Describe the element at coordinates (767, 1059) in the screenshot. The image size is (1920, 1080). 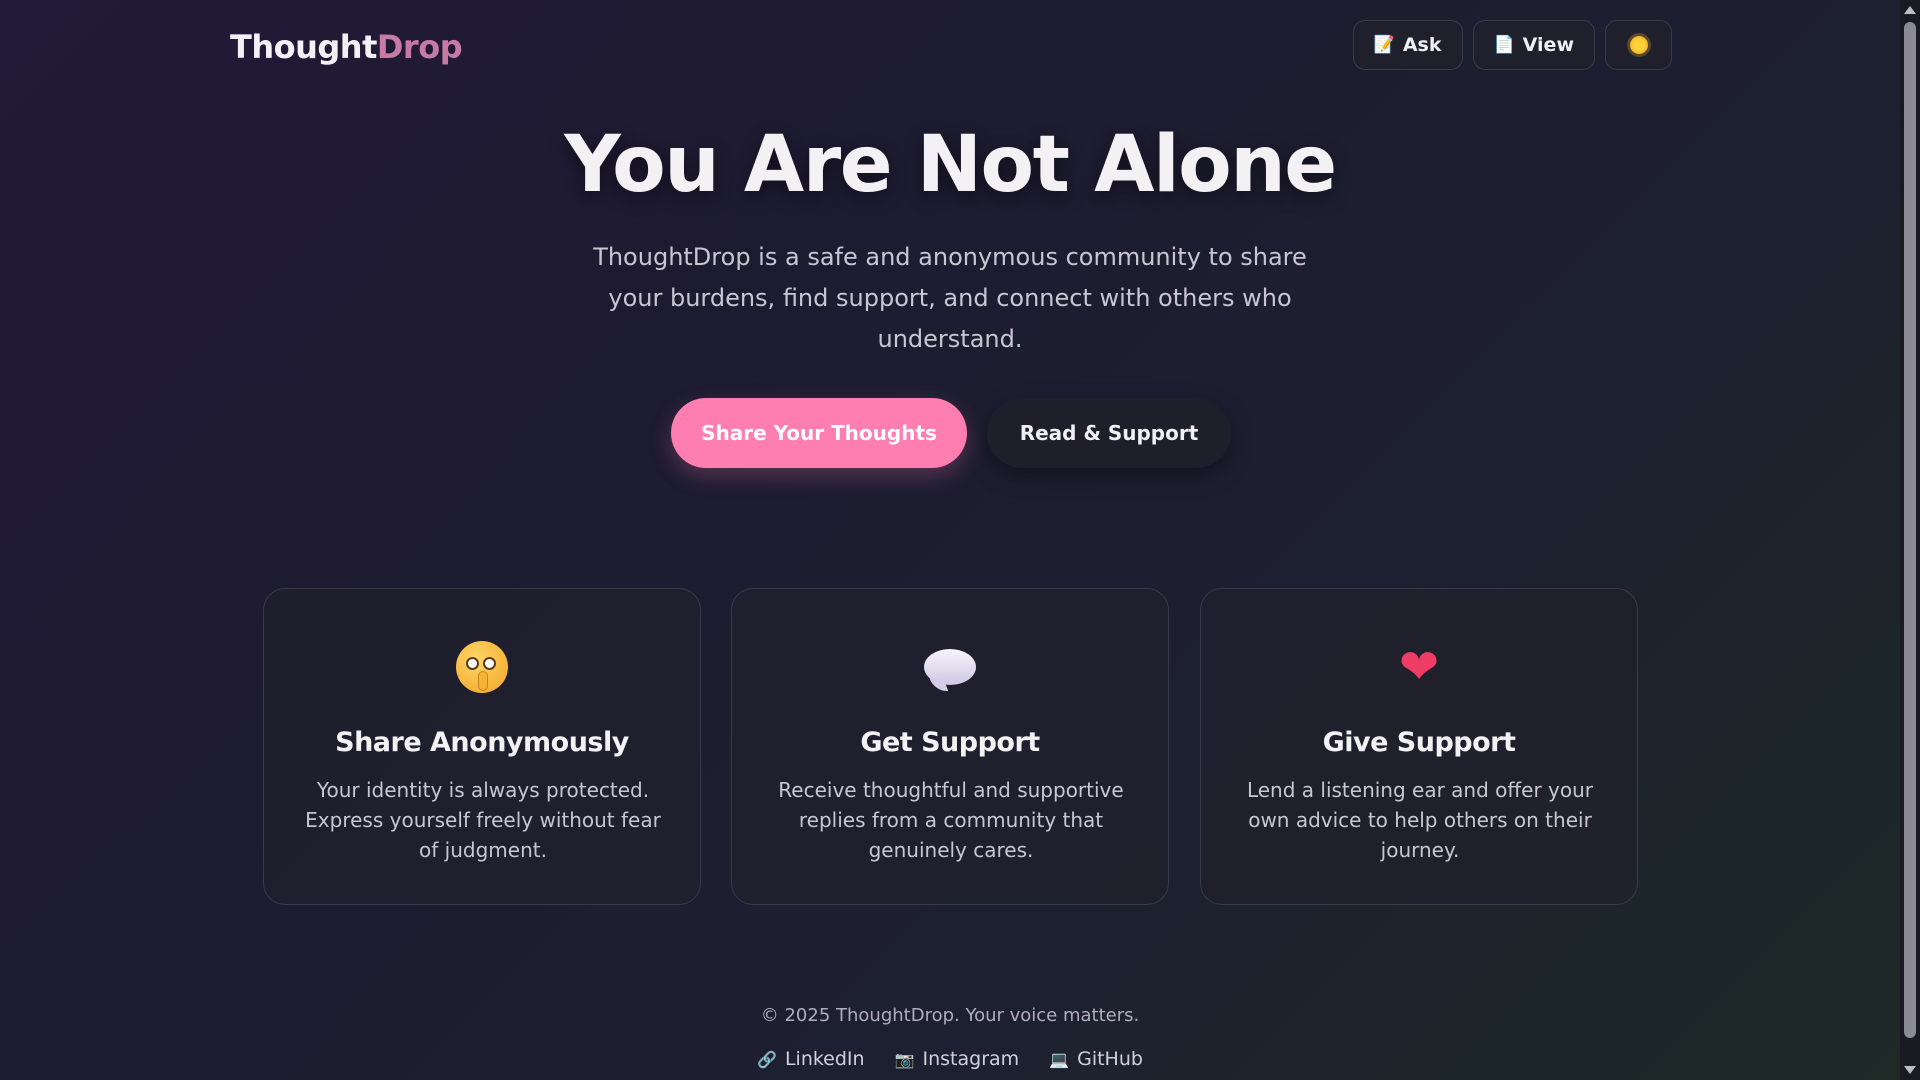
I see `link-icon: 🔗` at that location.